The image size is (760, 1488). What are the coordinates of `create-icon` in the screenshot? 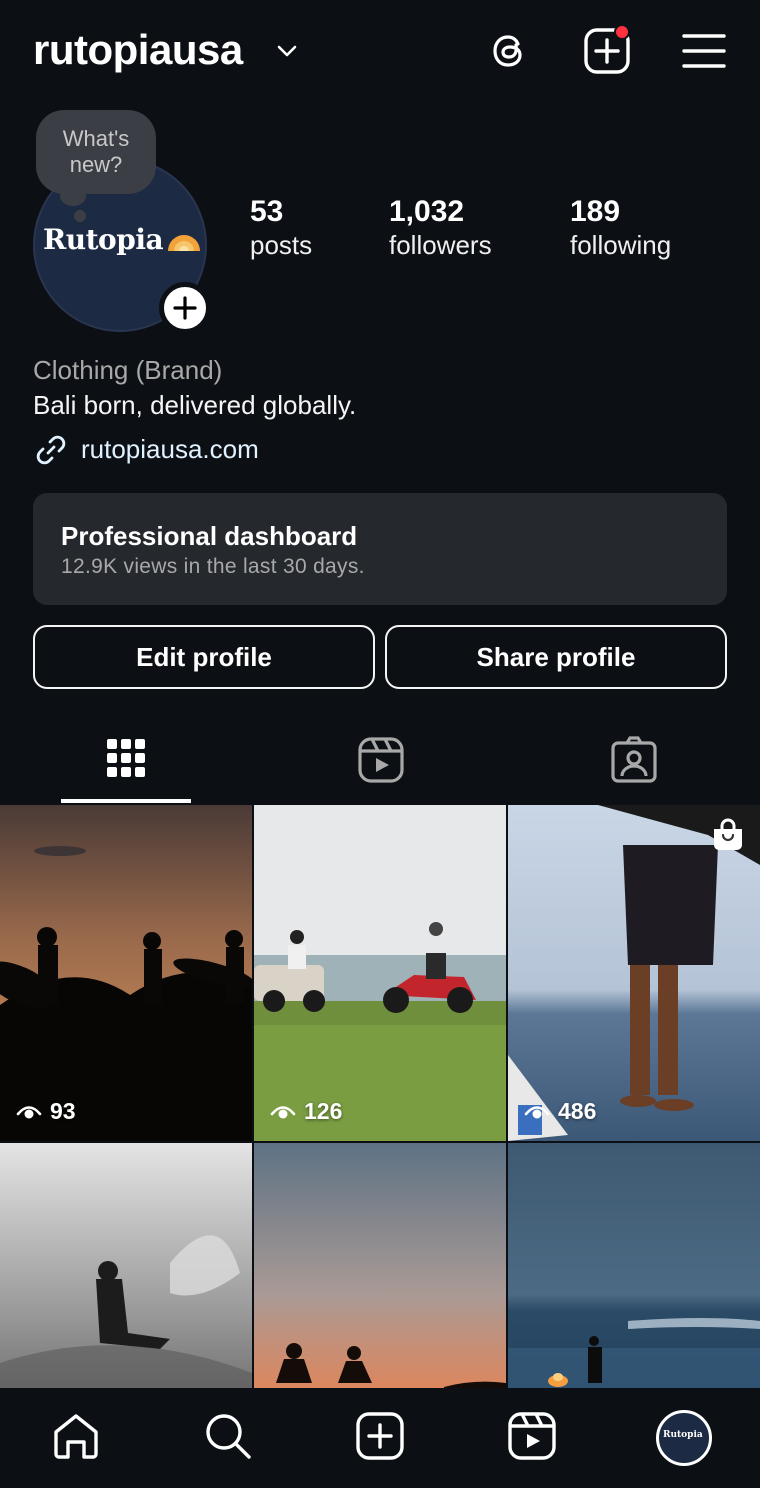 It's located at (380, 1436).